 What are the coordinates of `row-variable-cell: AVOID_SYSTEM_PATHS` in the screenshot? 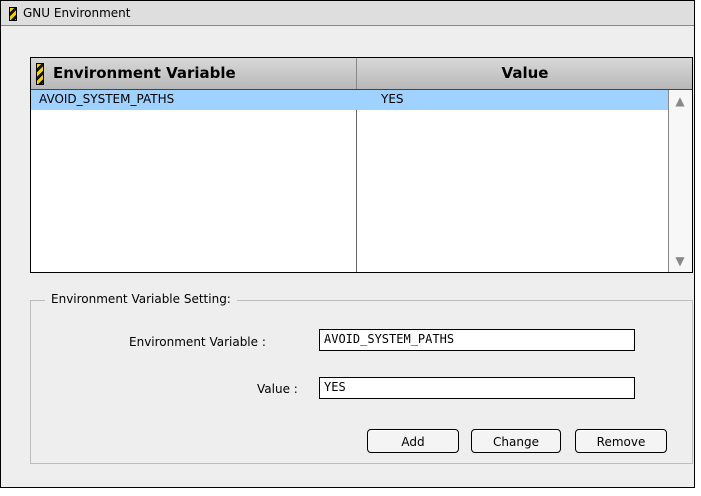 It's located at (107, 99).